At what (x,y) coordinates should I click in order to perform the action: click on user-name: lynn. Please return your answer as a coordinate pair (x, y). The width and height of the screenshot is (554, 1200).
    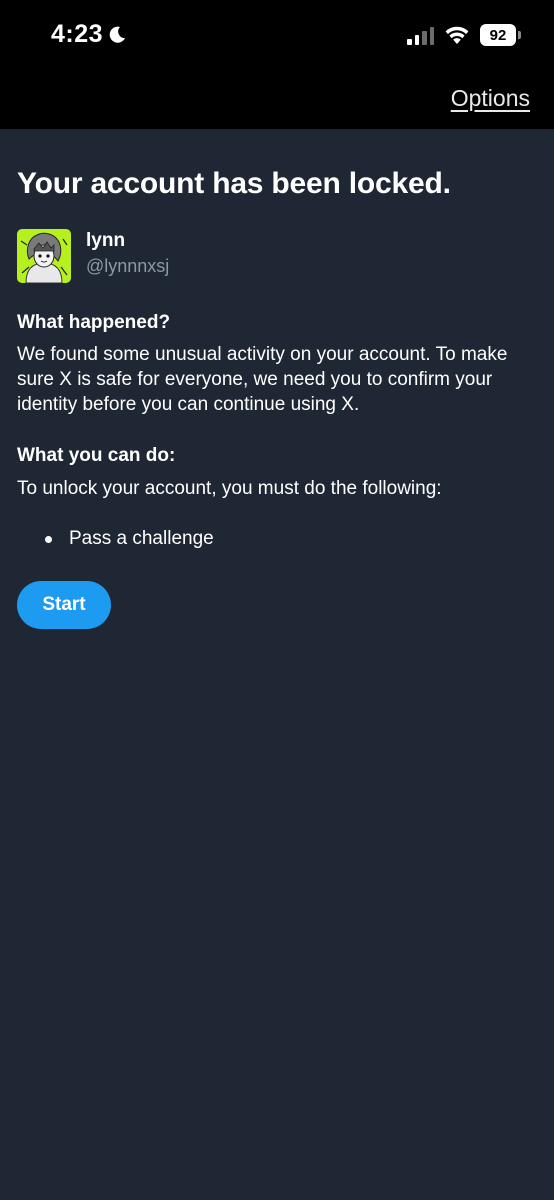
    Looking at the image, I should click on (106, 240).